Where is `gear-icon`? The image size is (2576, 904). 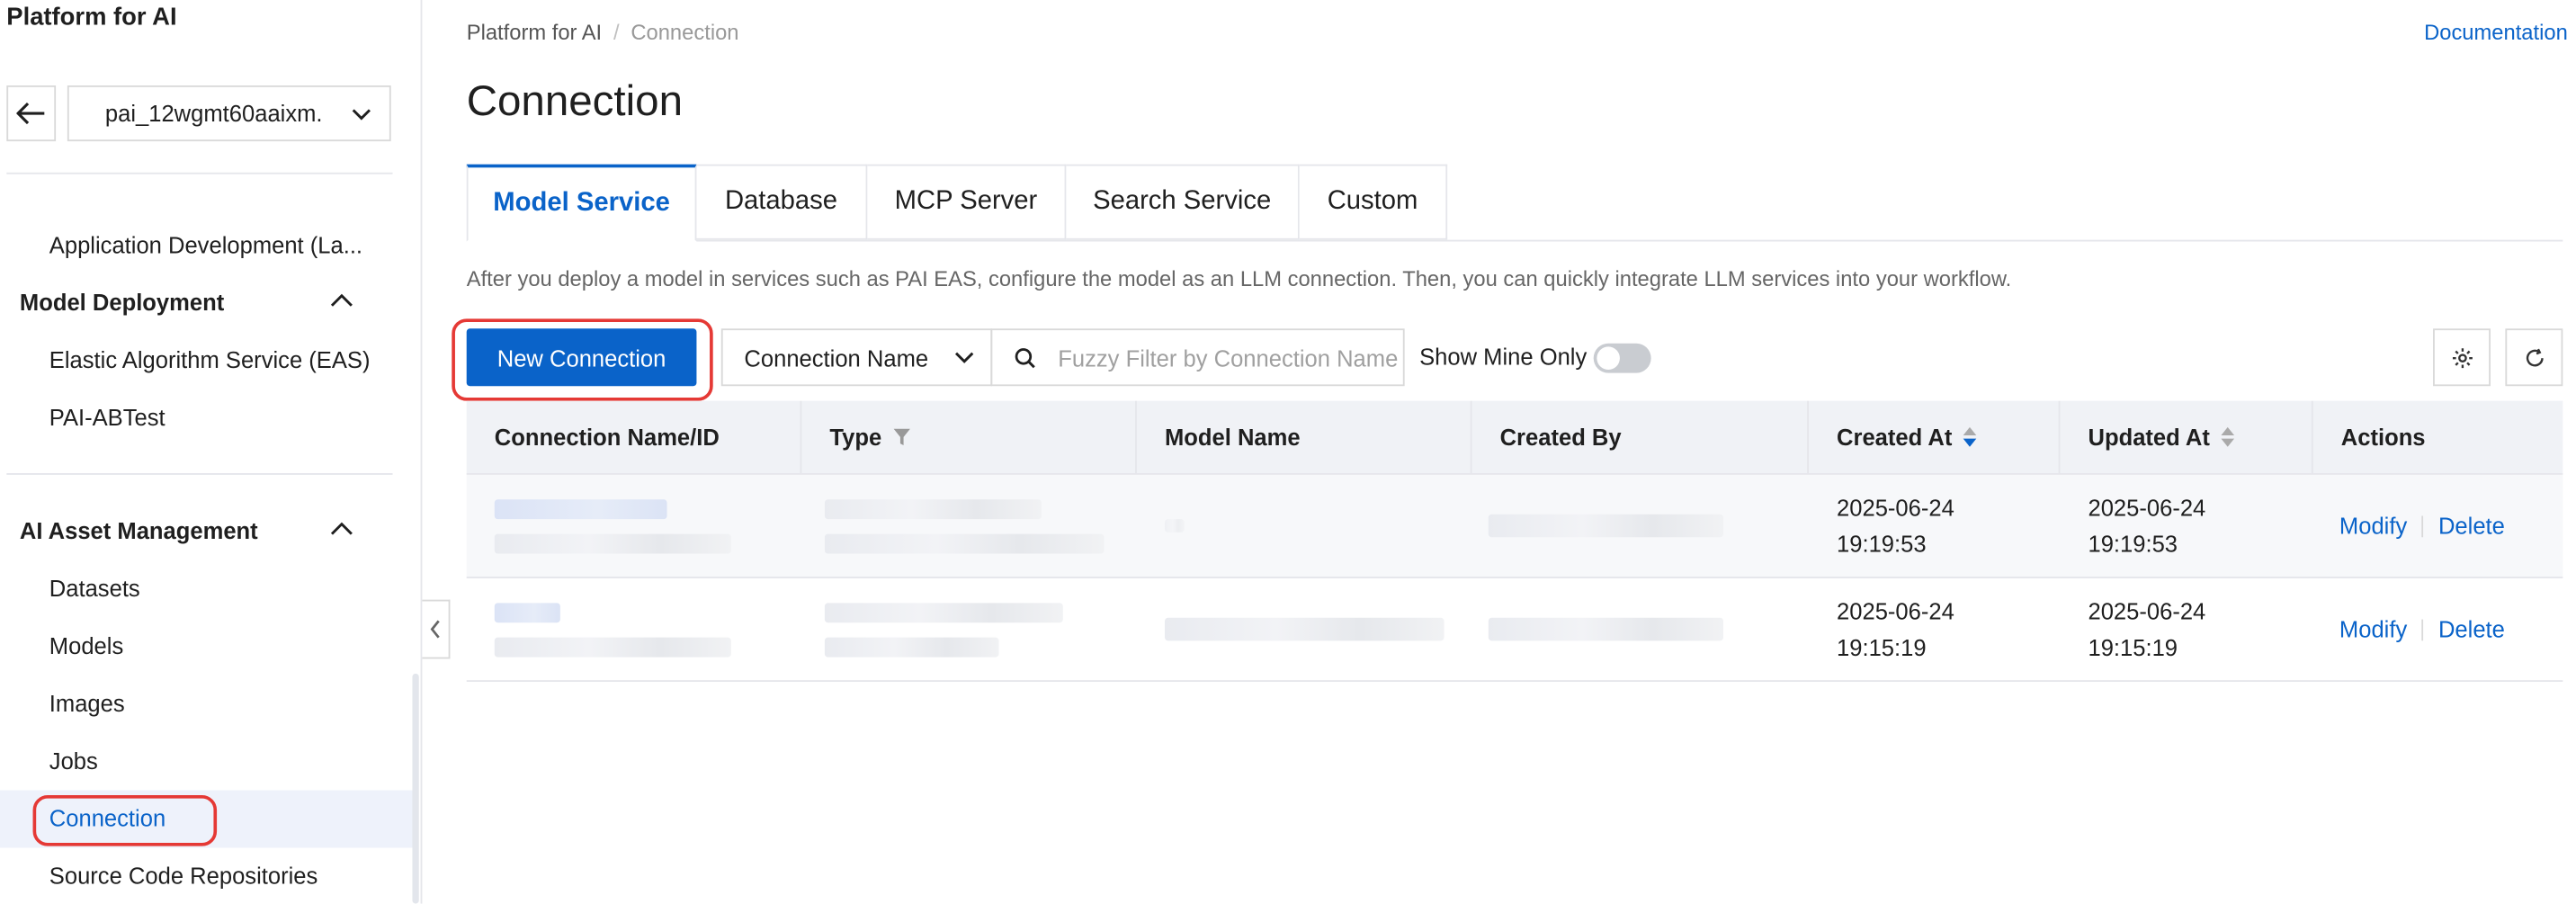 gear-icon is located at coordinates (2462, 358).